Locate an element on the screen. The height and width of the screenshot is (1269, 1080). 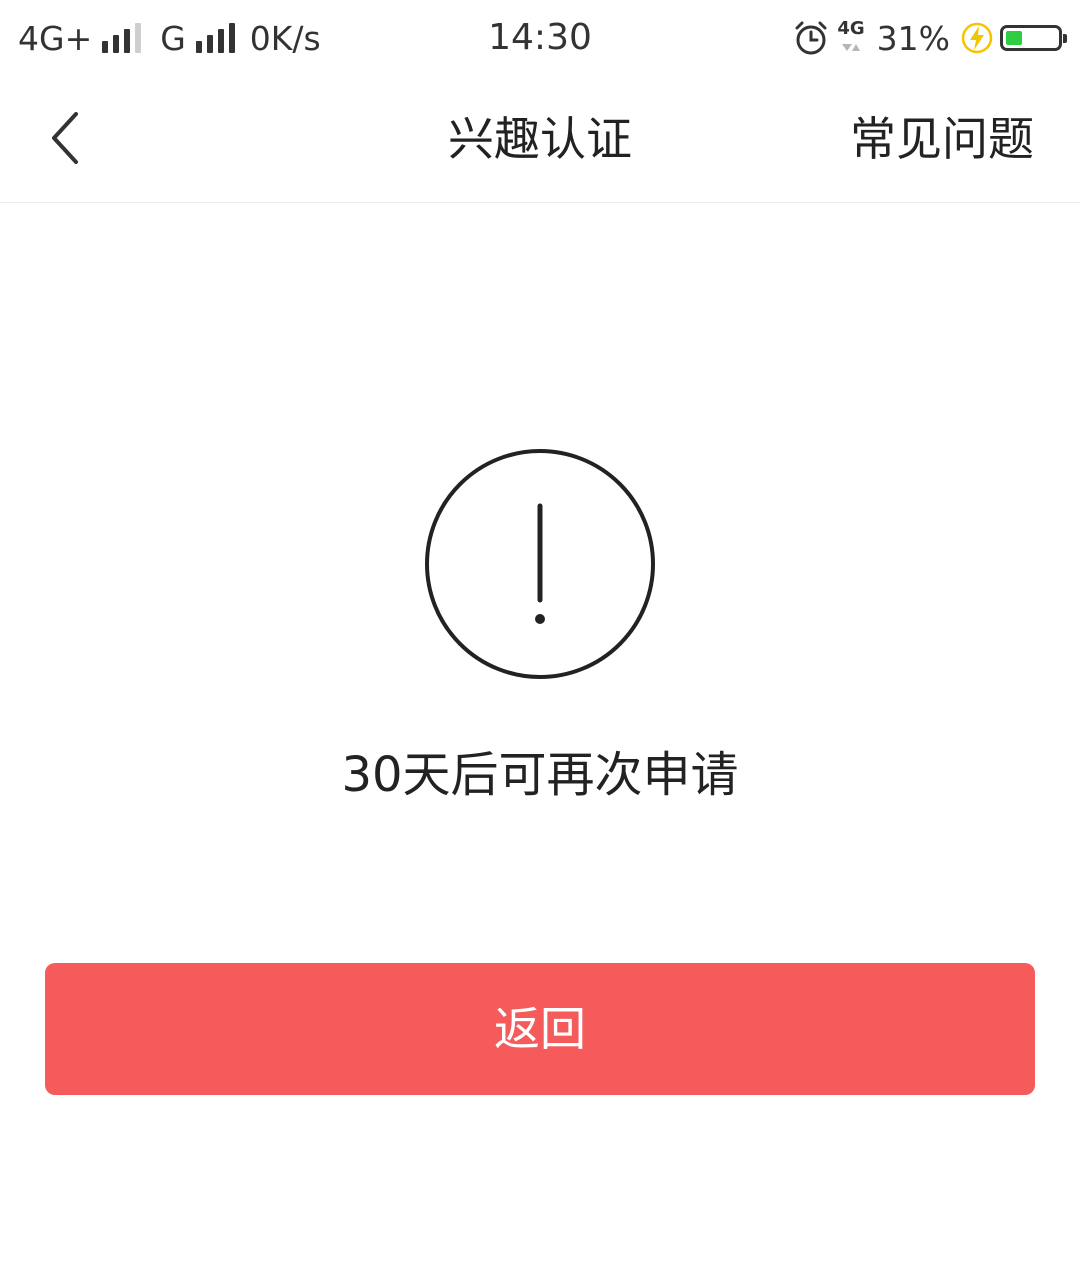
mobile-data-indicator: 4G is located at coordinates (851, 37).